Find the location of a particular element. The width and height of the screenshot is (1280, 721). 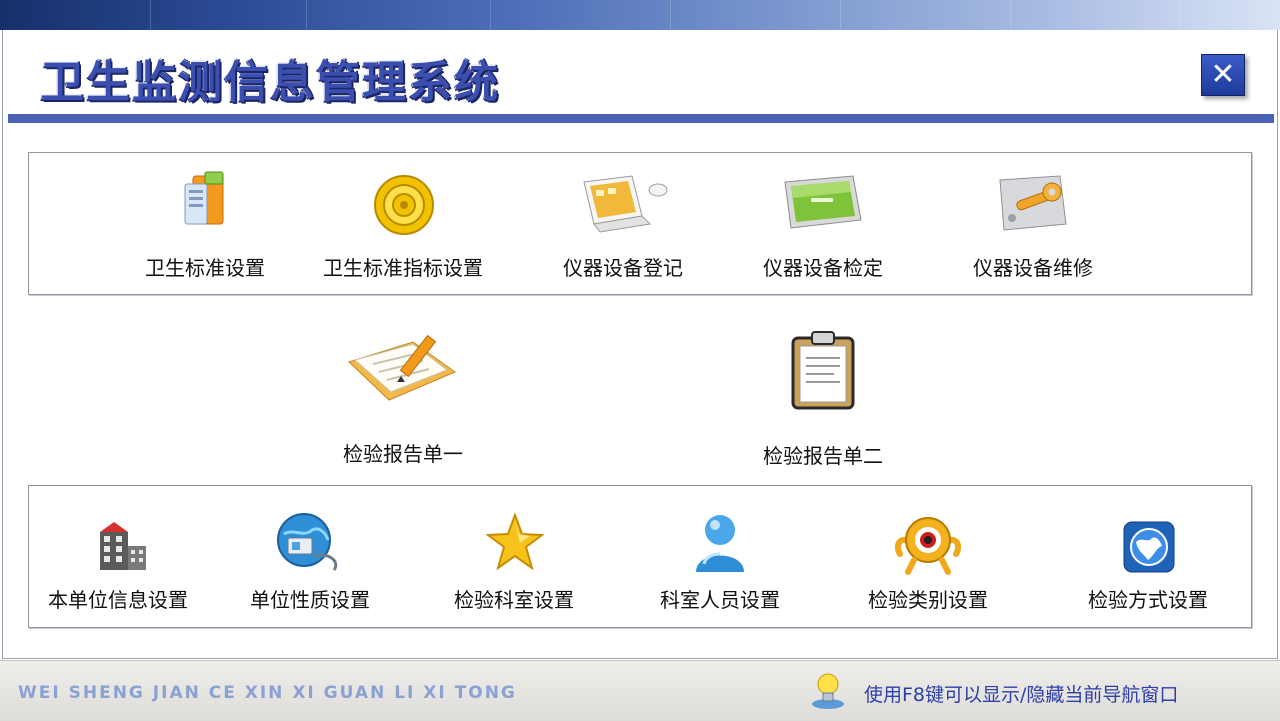

nav-item-test-category: 检验类别设置 is located at coordinates (928, 562).